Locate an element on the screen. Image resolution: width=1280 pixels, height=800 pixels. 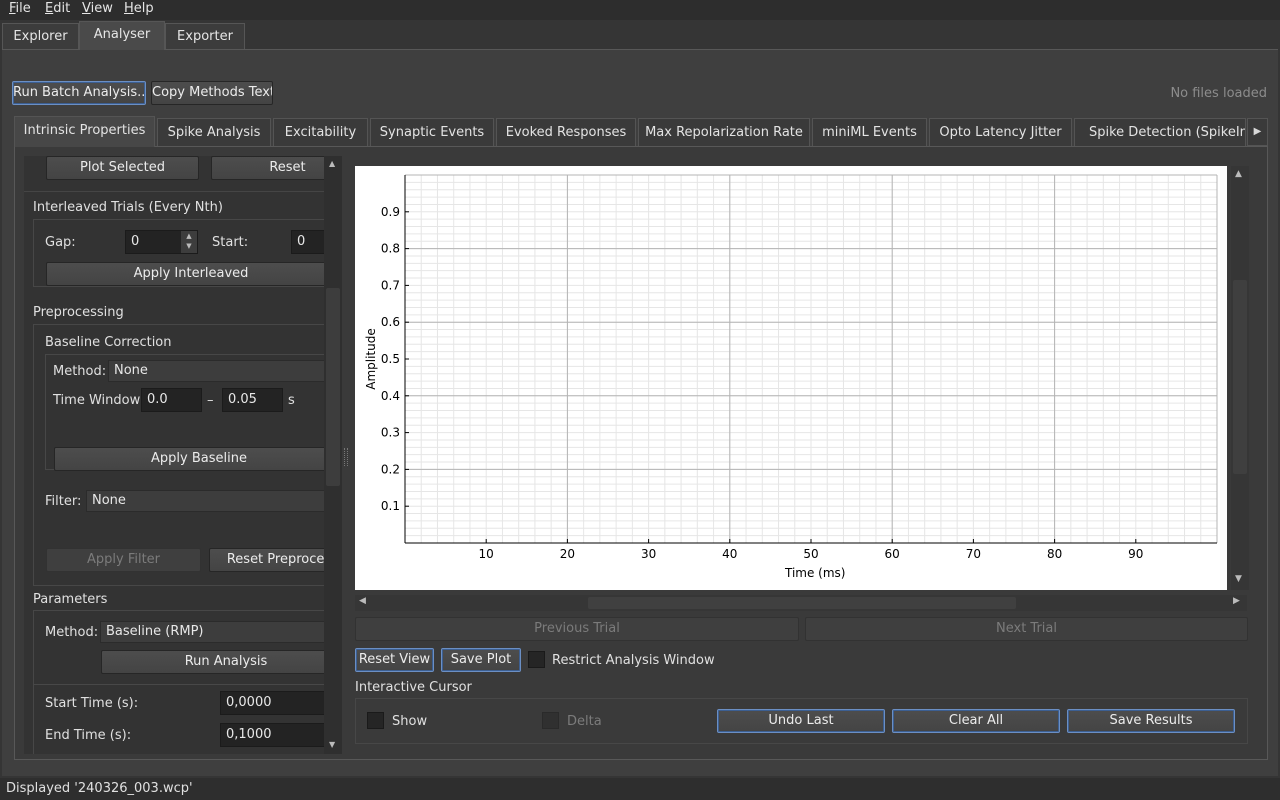
reset-button: Reset is located at coordinates (267, 168).